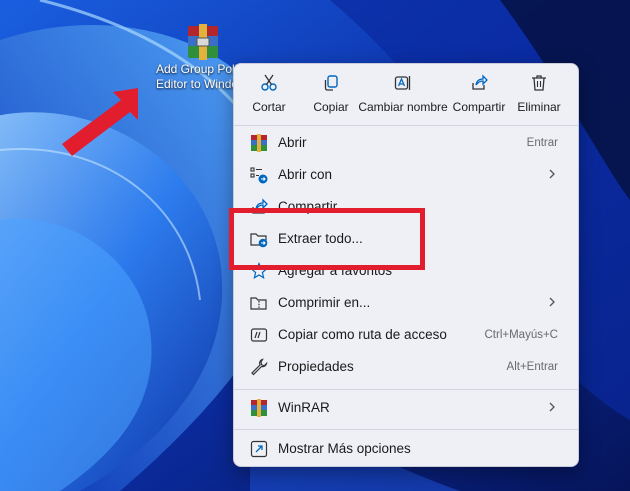 The image size is (630, 491). I want to click on menu-item-properties-label: Propiedades, so click(316, 366).